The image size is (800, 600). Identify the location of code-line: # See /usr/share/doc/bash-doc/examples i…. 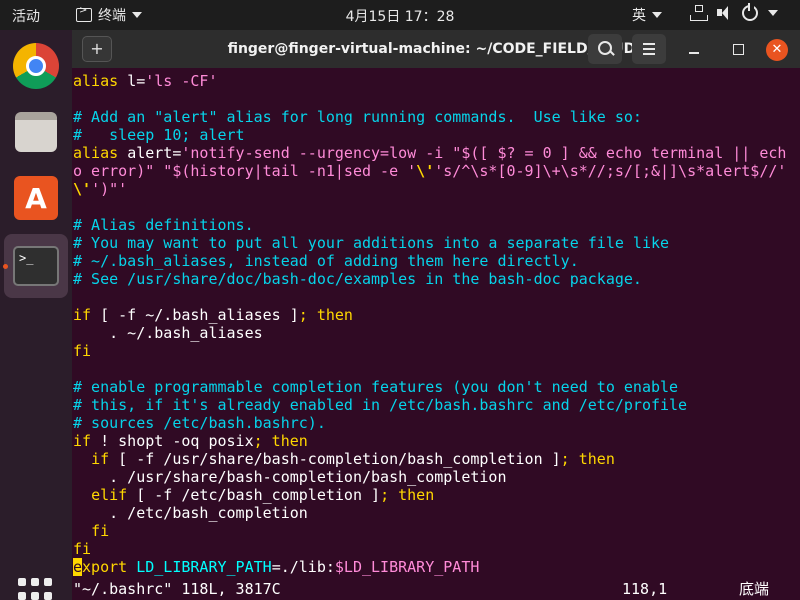
(436, 279).